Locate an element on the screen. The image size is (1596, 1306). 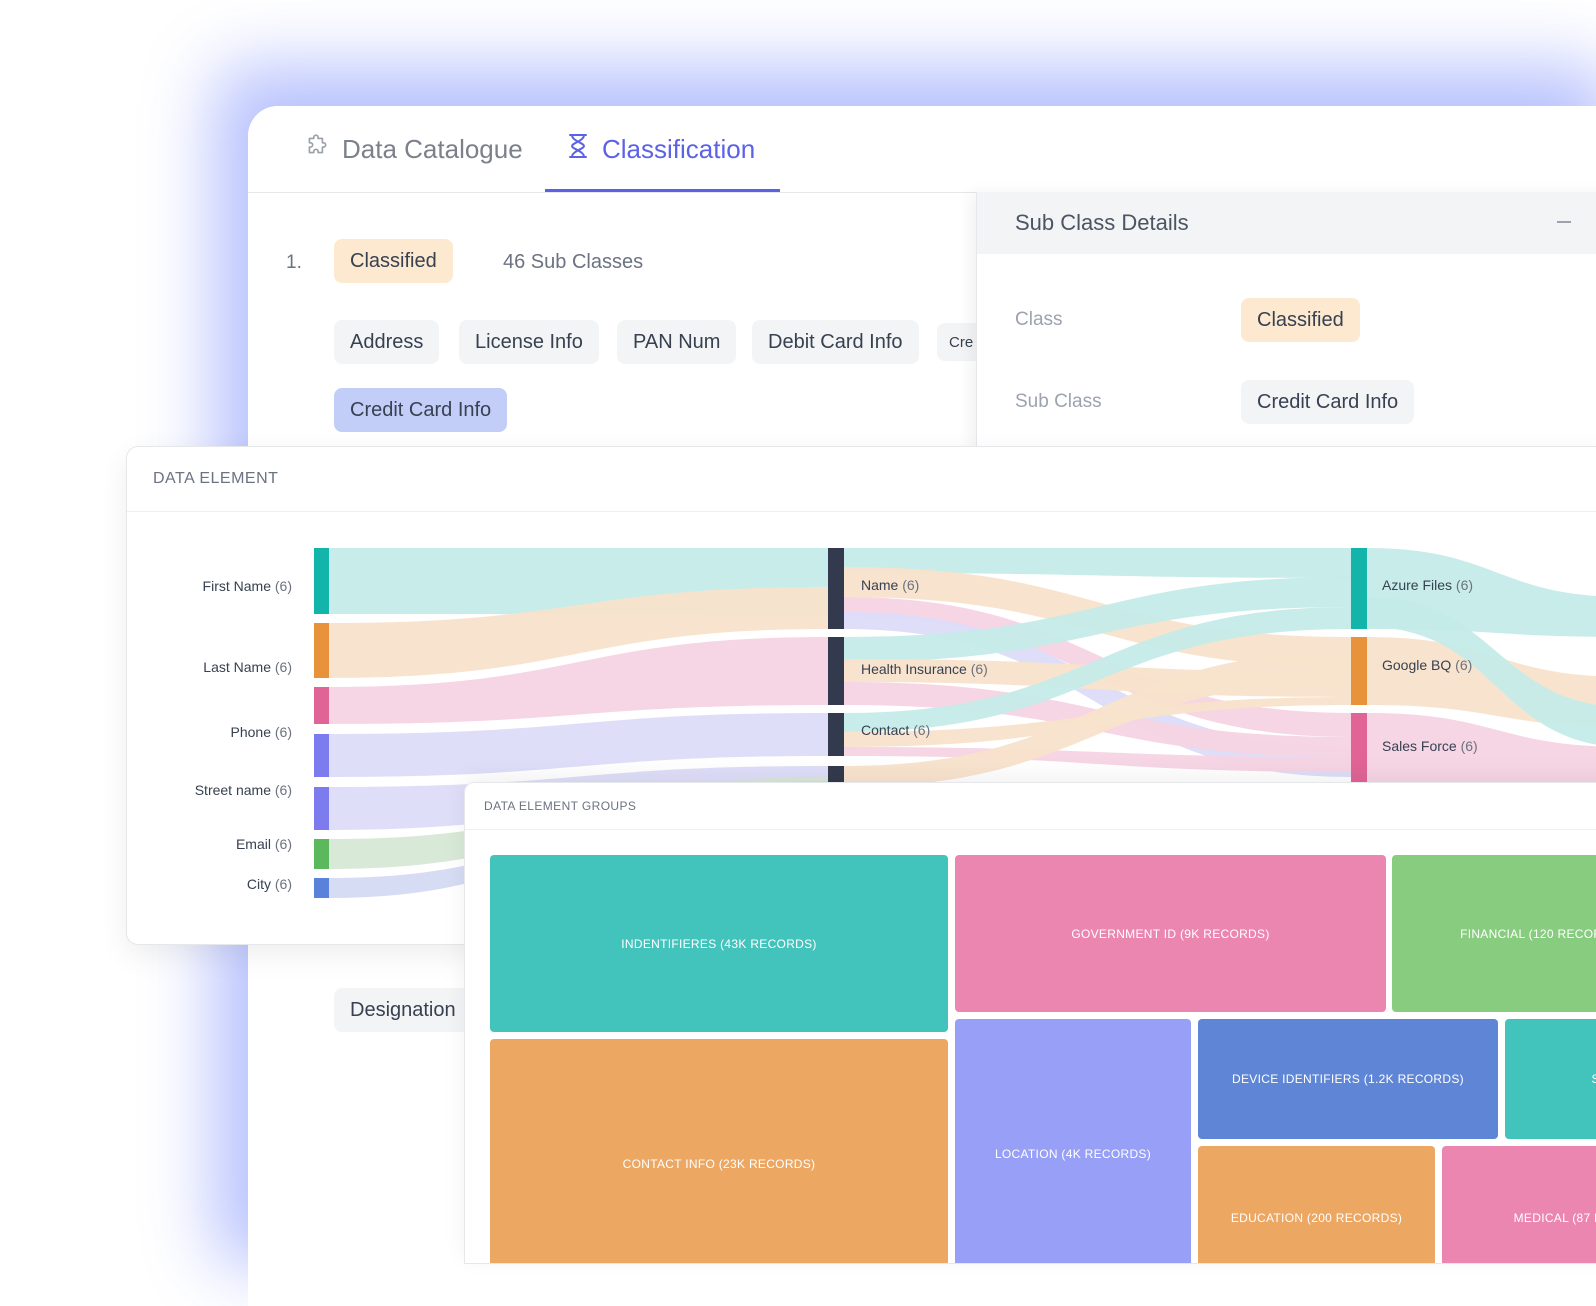
tab-data-catalogue: Data Catalogue is located at coordinates (413, 149).